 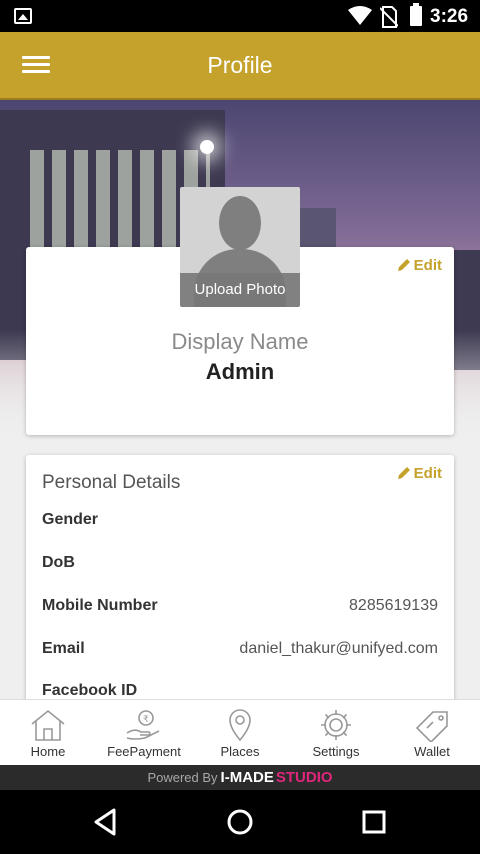 I want to click on battery-icon, so click(x=416, y=14).